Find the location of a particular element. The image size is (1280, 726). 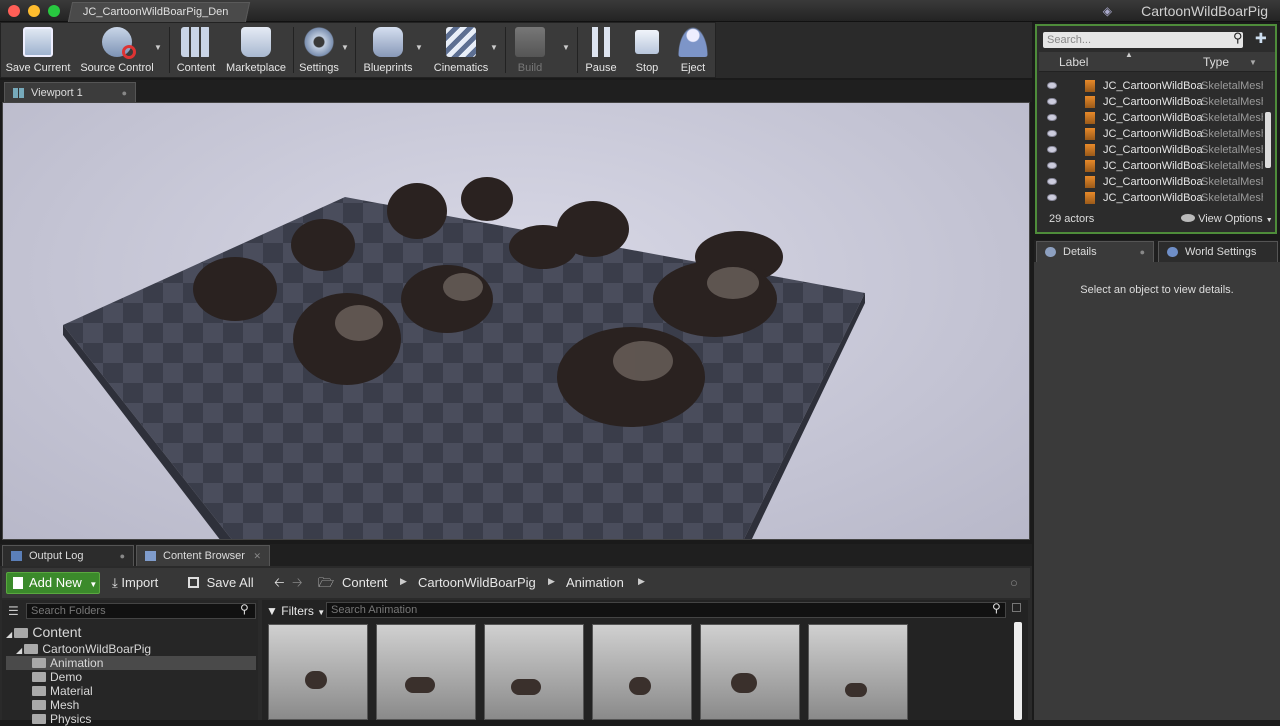

cinematics-button: Cinematics is located at coordinates (461, 50).